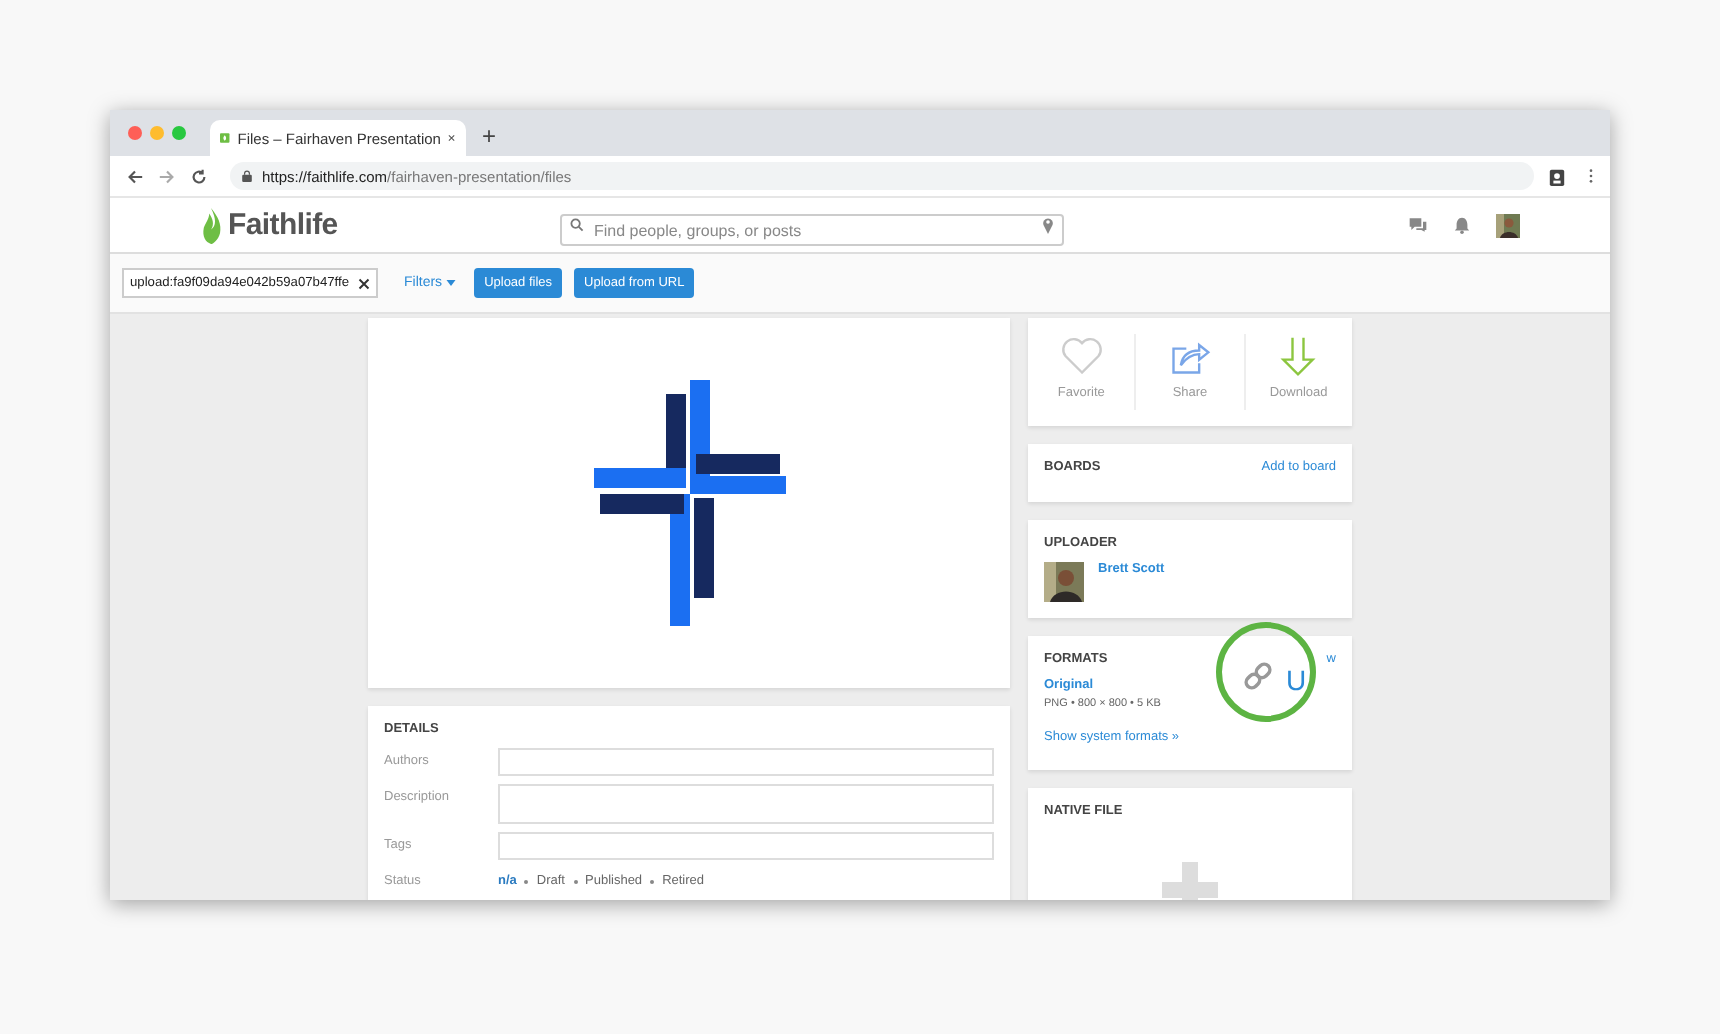 This screenshot has height=1034, width=1720. I want to click on more-icon, so click(1591, 176).